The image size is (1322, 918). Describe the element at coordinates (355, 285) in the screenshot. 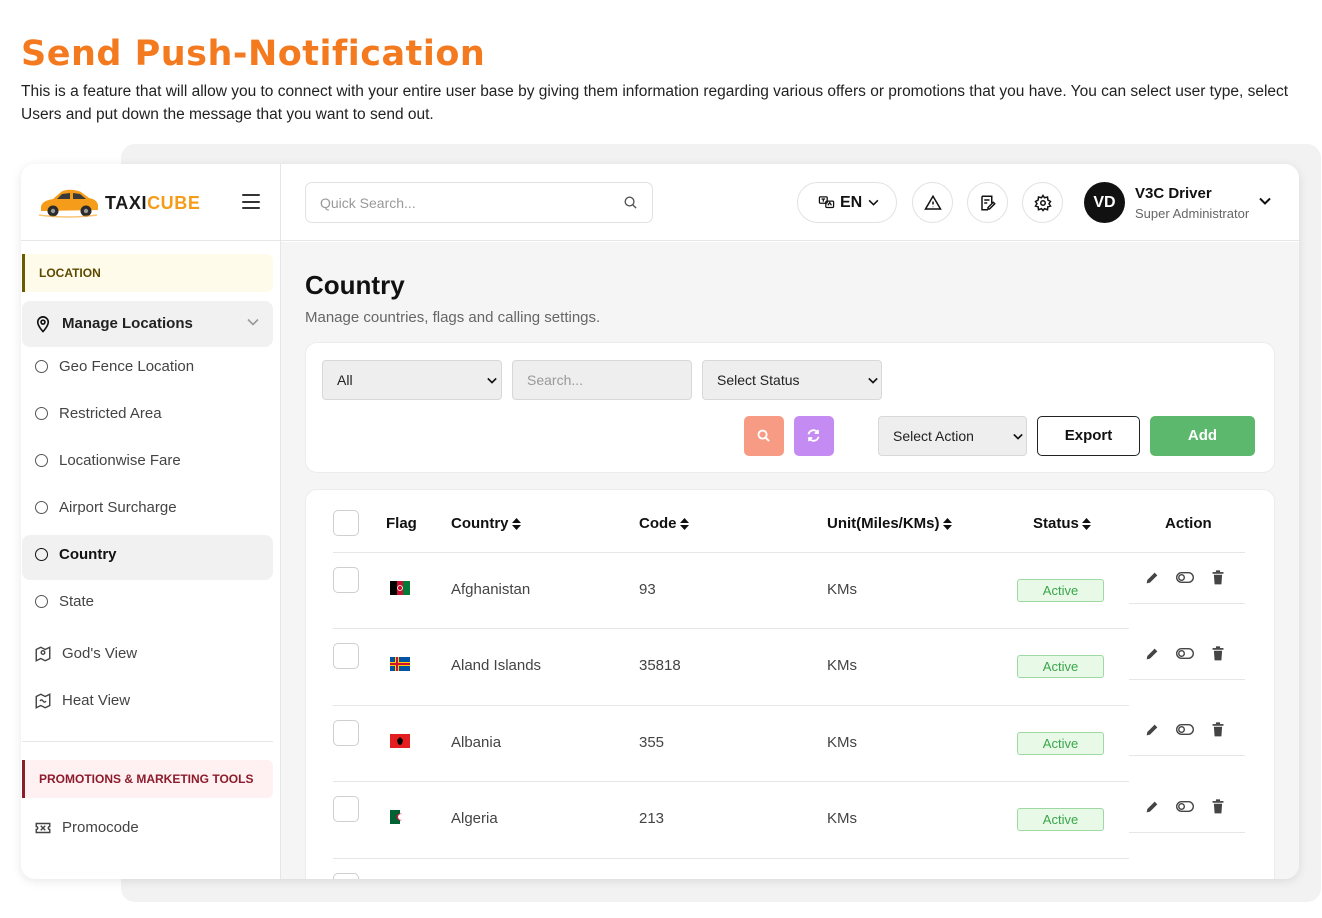

I see `page-title: Country` at that location.